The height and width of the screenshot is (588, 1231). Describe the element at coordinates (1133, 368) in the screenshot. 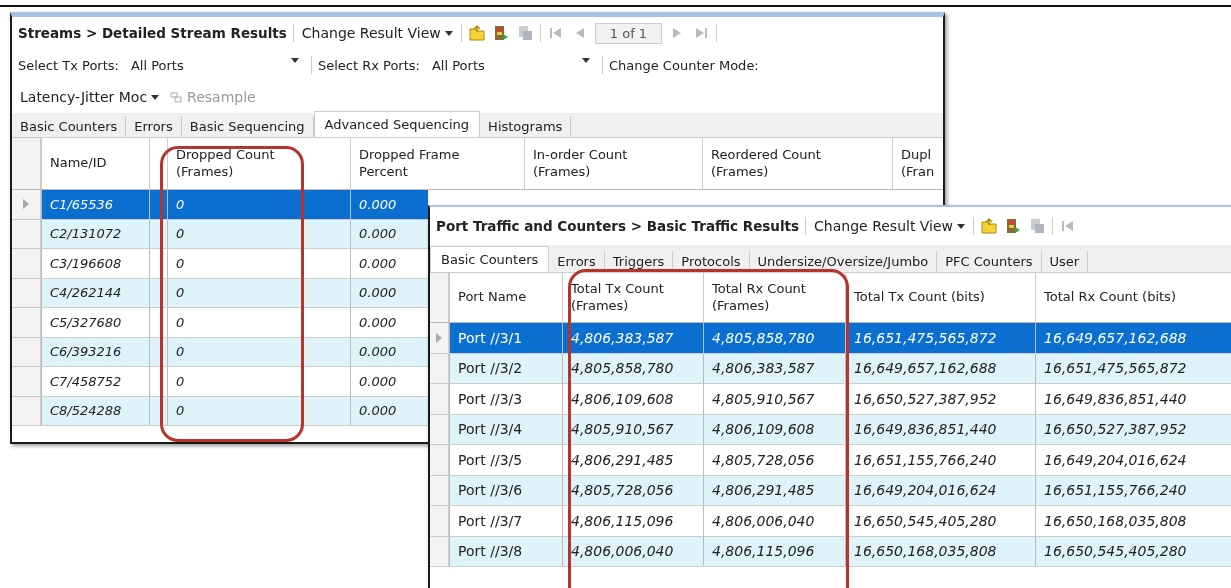

I see `table-cell: 16,651,475,565,872` at that location.